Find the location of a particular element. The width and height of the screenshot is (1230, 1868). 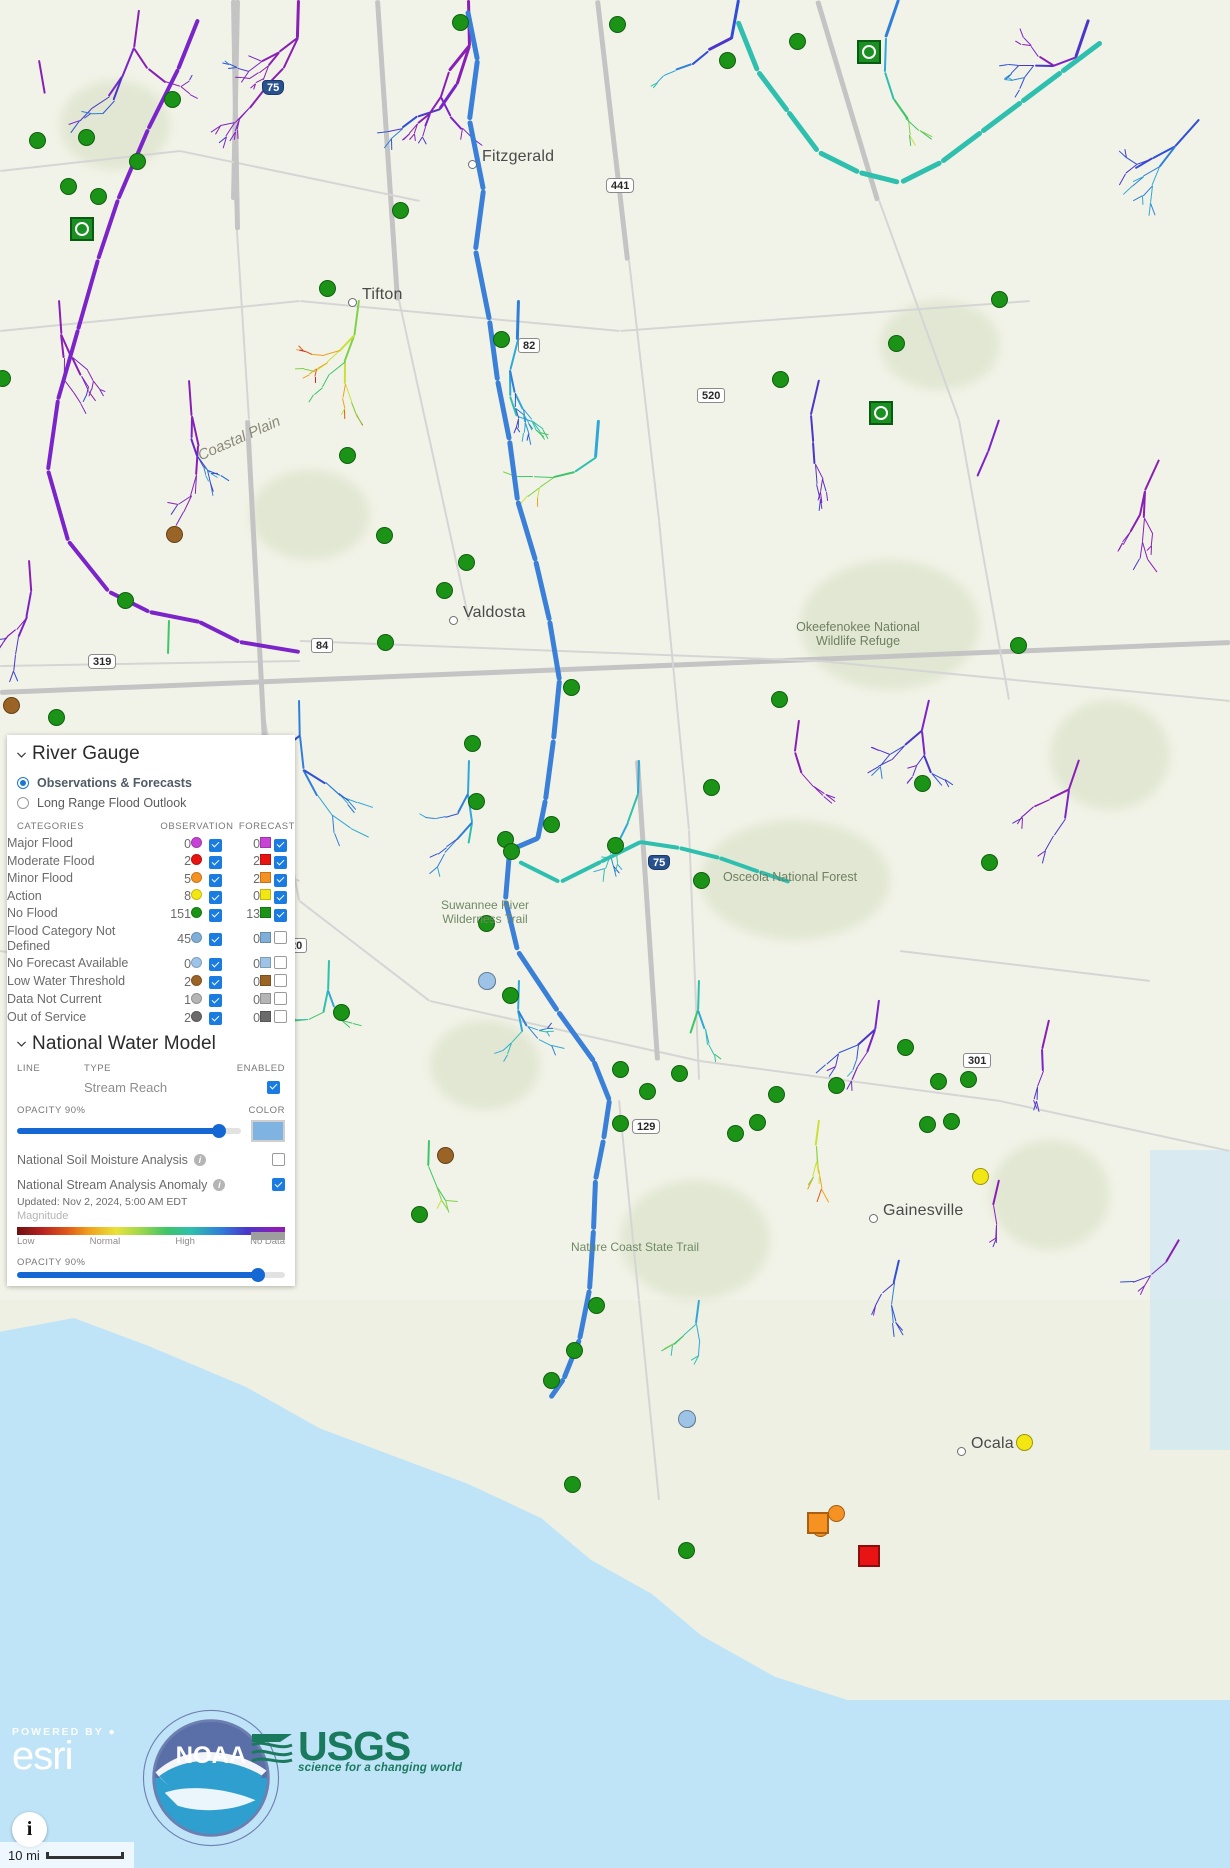

nwm-opacity-slider is located at coordinates (129, 1130).